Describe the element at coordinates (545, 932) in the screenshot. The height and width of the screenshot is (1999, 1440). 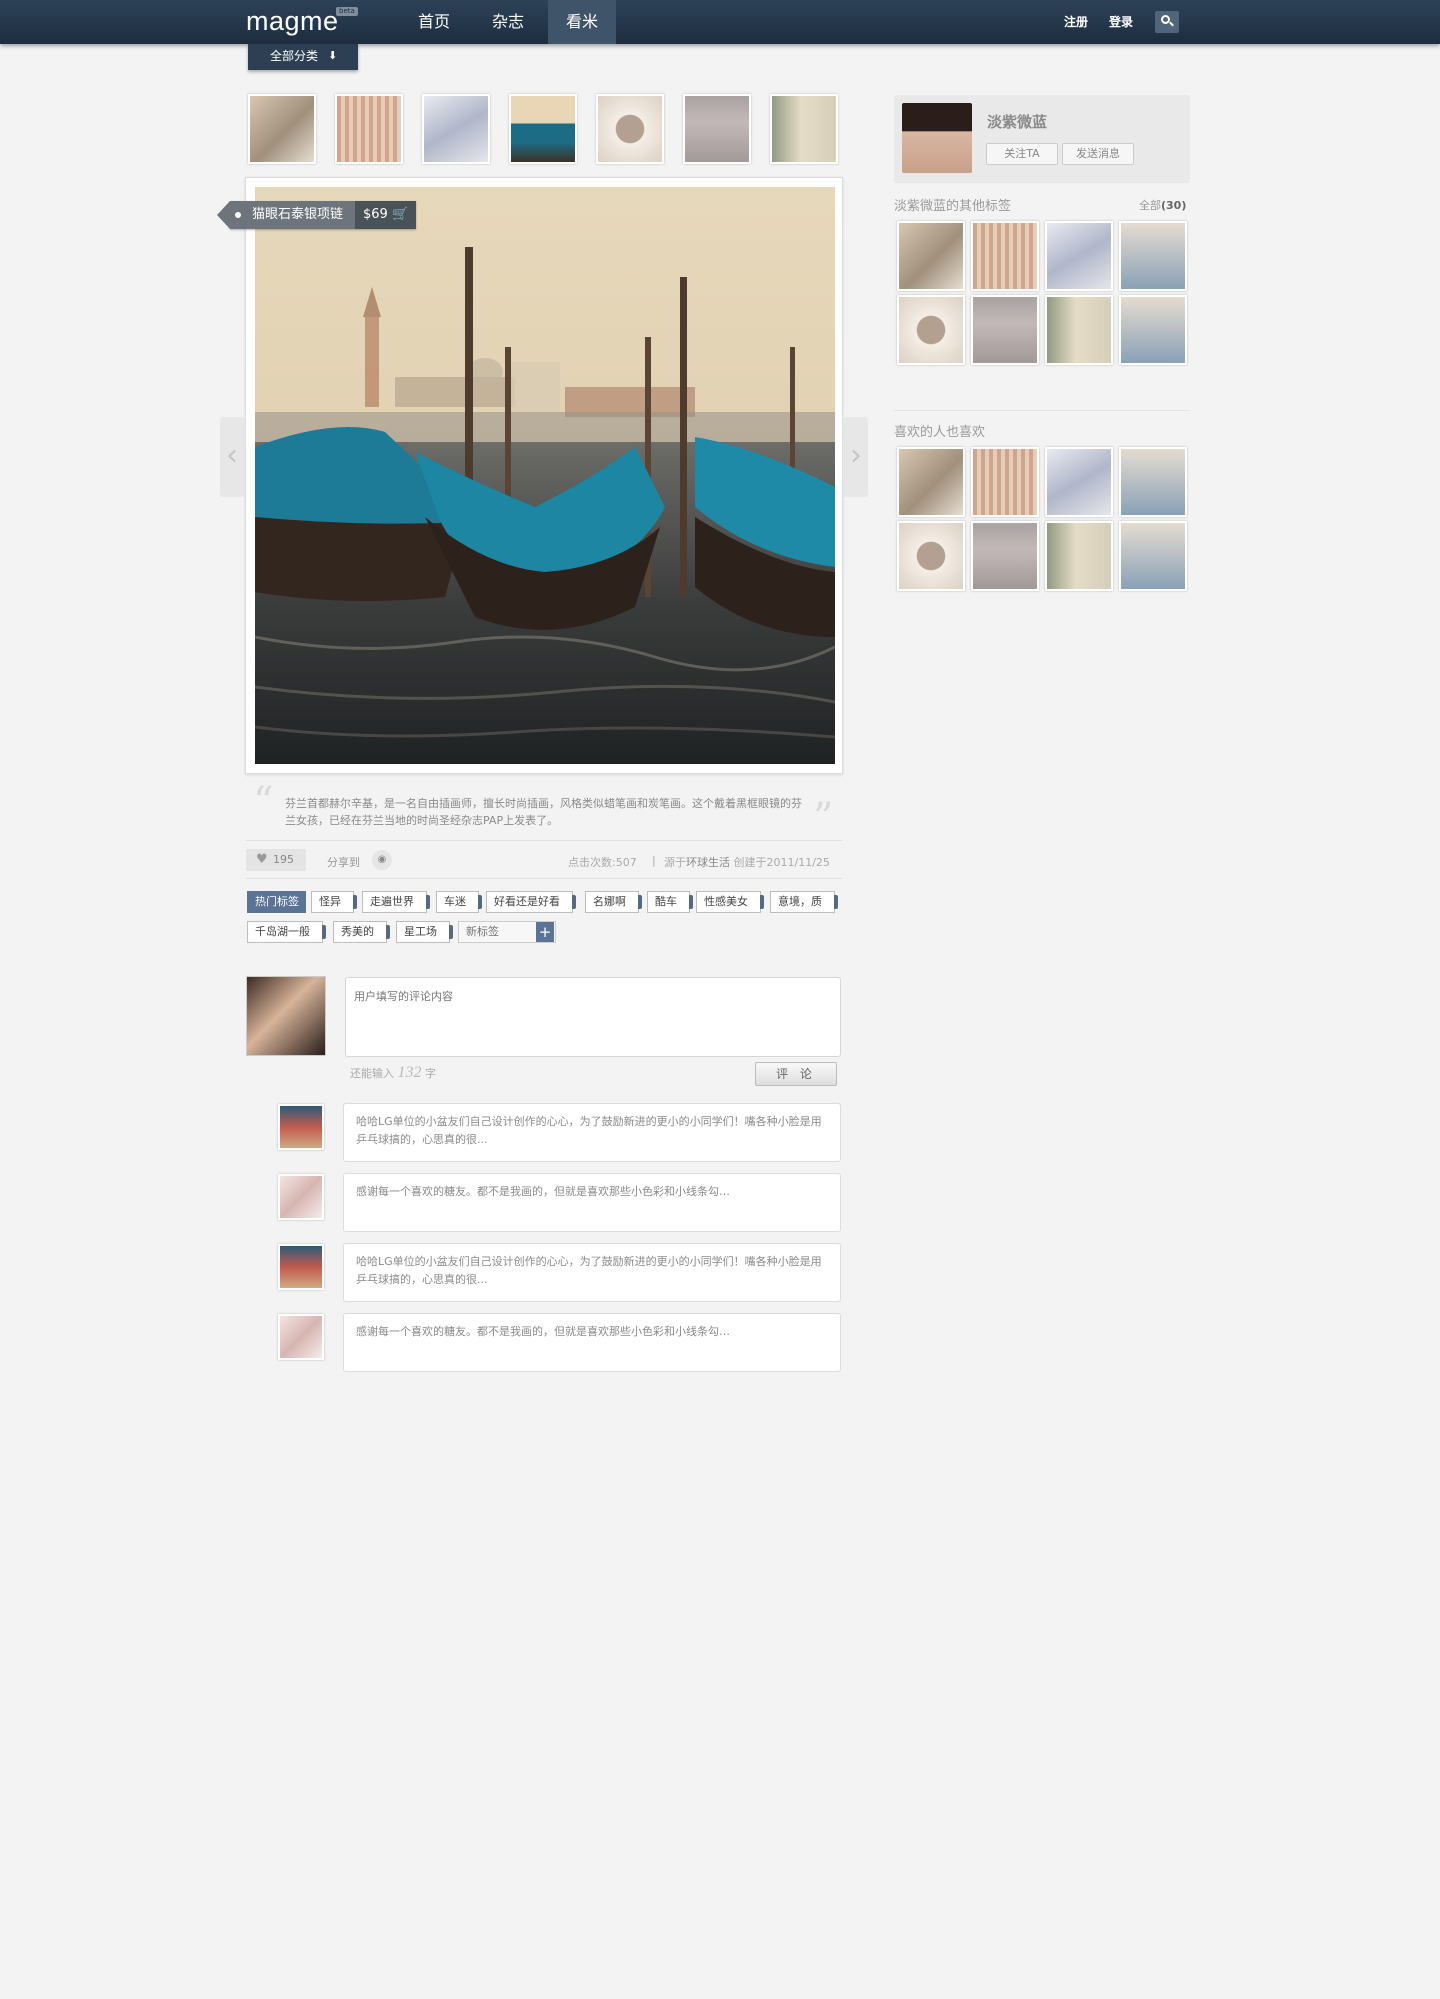
I see `add-tag-button: +` at that location.